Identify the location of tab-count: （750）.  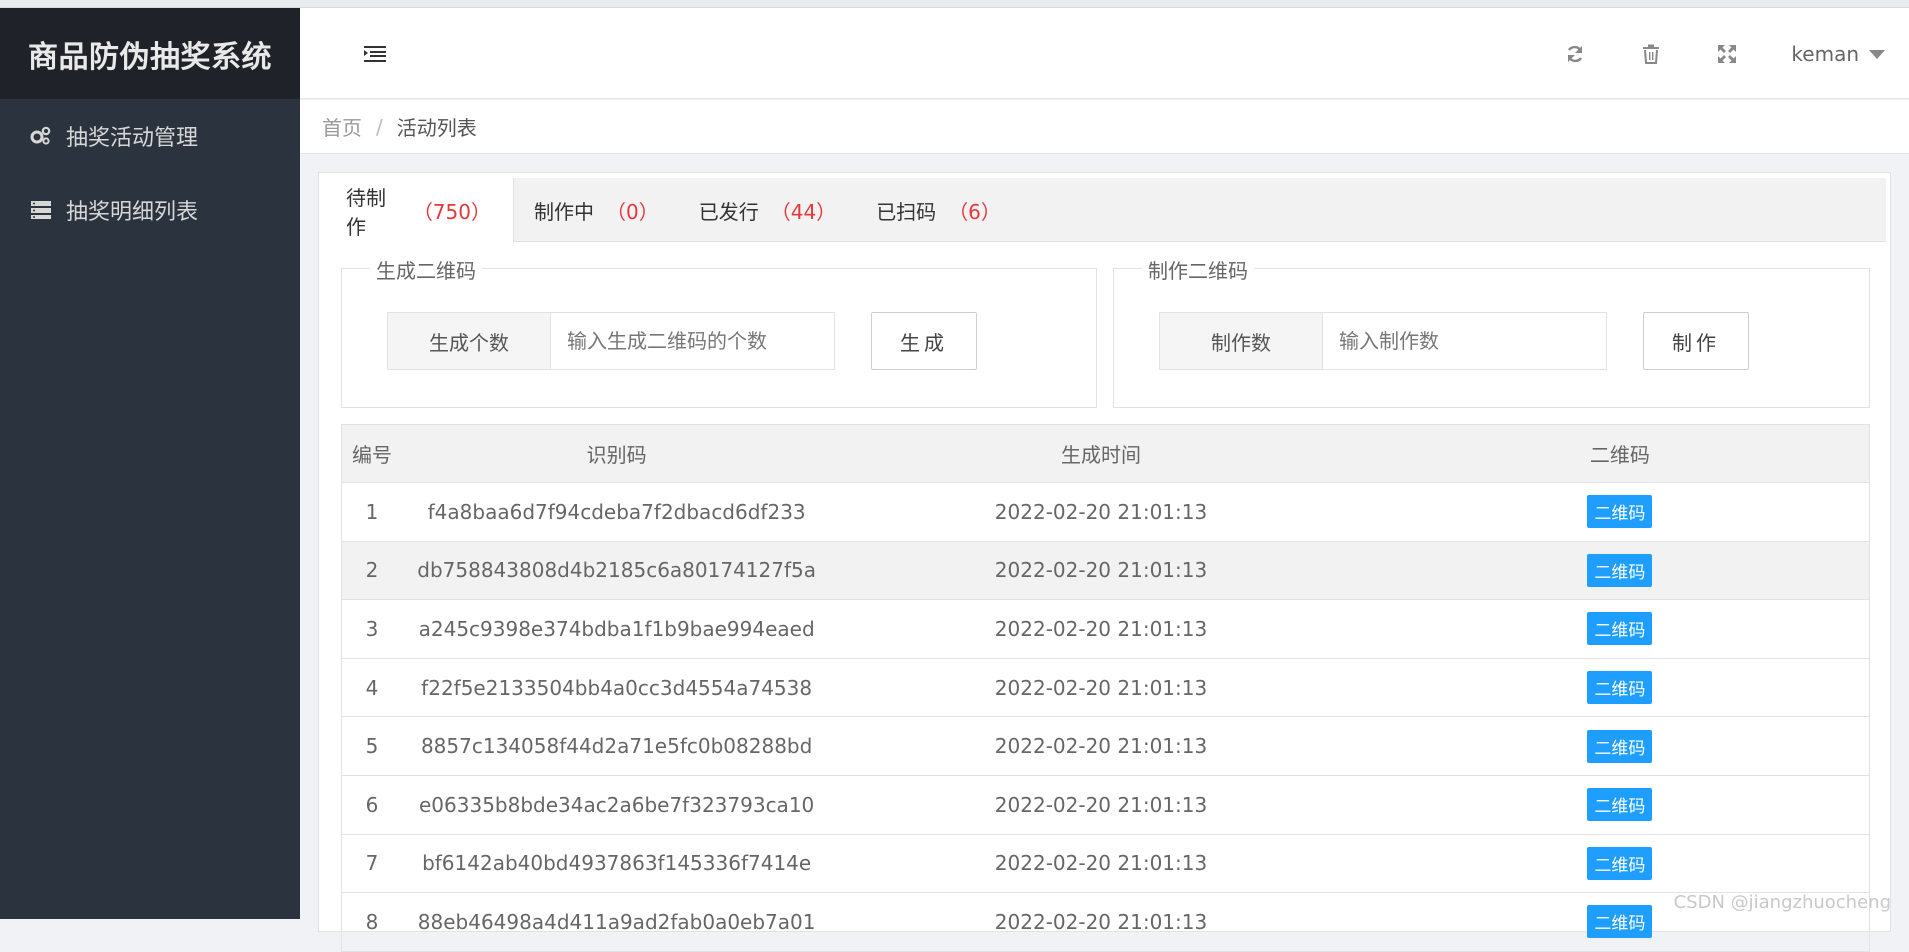
(452, 210).